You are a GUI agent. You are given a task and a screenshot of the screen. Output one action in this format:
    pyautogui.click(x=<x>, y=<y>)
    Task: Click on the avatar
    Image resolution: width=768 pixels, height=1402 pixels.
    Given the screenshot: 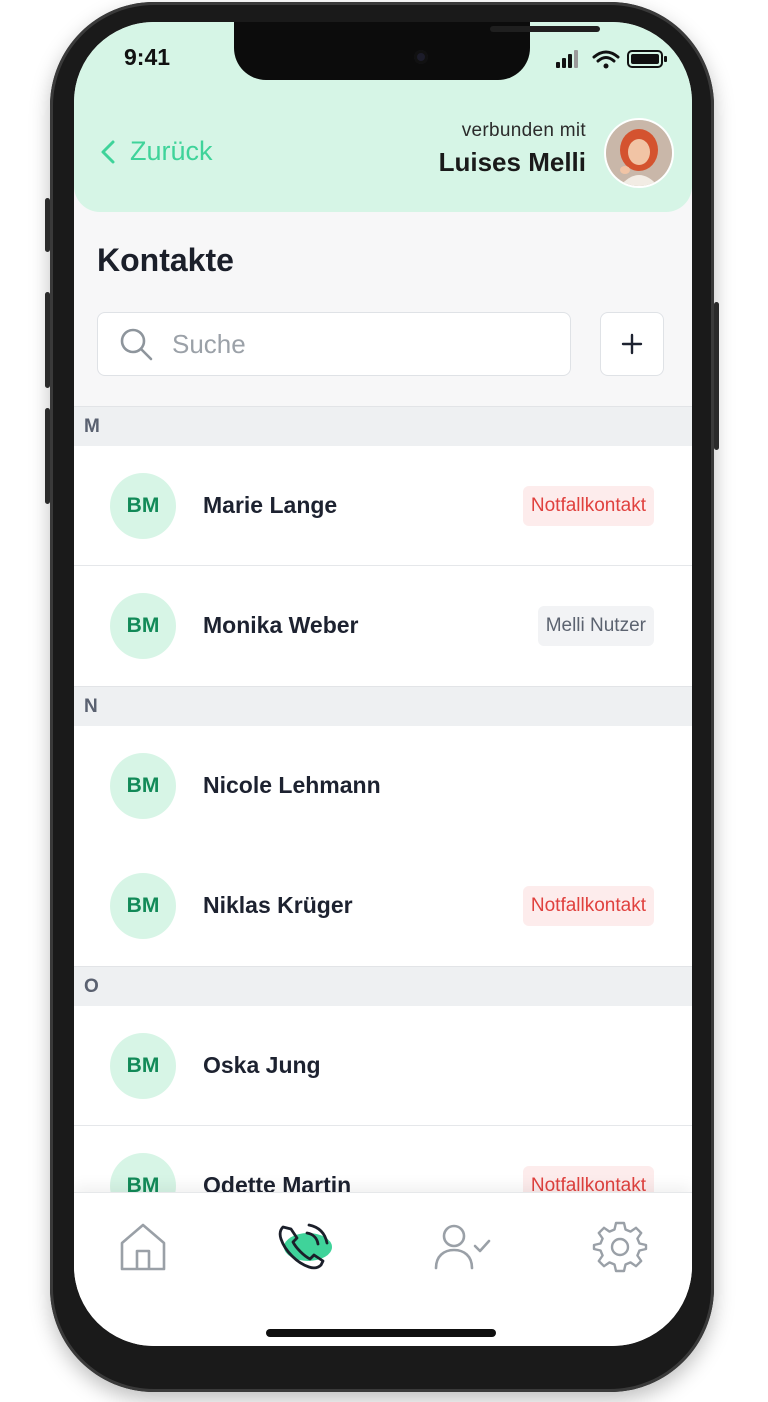 What is the action you would take?
    pyautogui.click(x=639, y=153)
    